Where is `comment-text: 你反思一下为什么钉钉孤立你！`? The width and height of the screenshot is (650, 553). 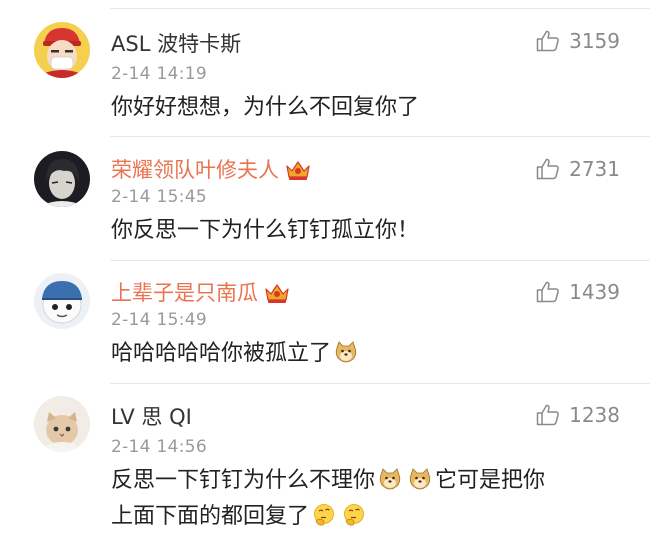 comment-text: 你反思一下为什么钉钉孤立你！ is located at coordinates (365, 231).